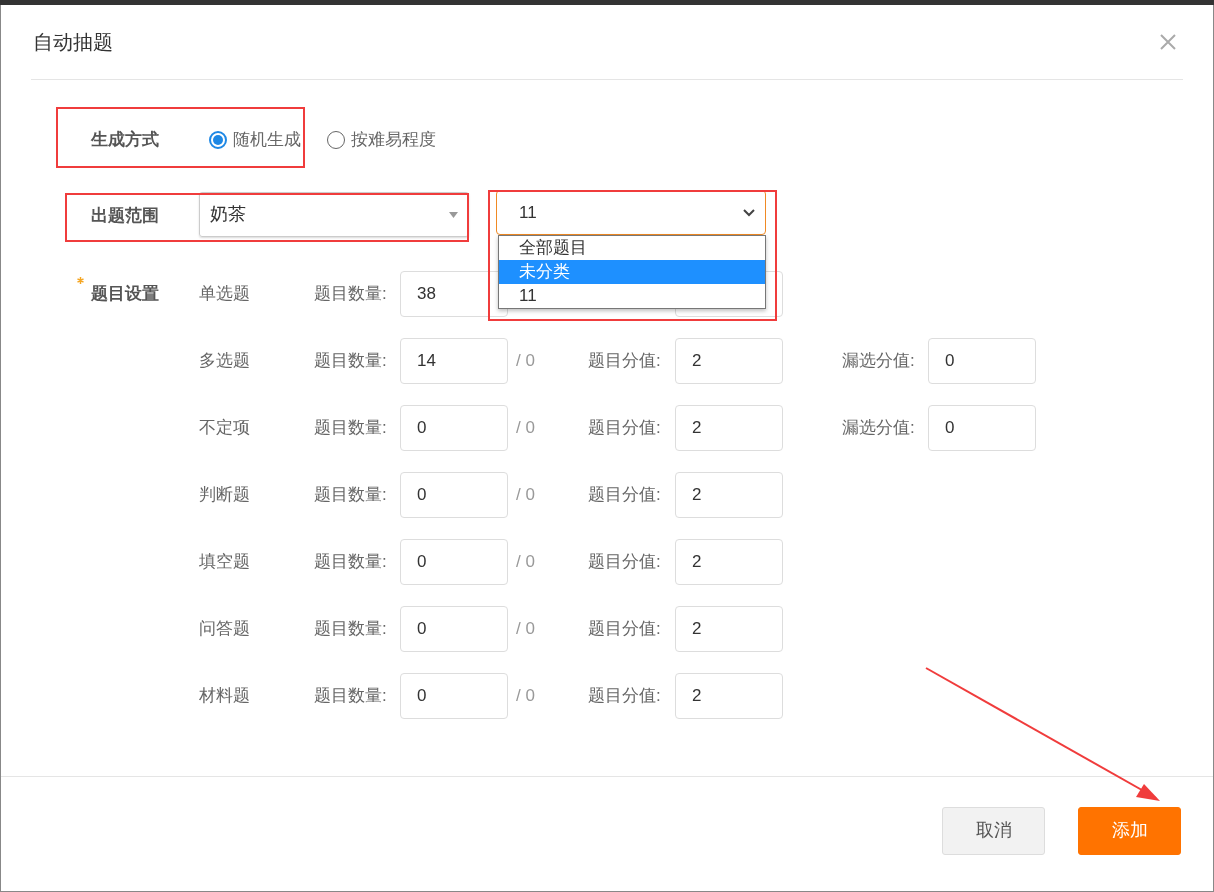 Image resolution: width=1214 pixels, height=892 pixels. What do you see at coordinates (72, 42) in the screenshot?
I see `dialog-title: 自动抽题` at bounding box center [72, 42].